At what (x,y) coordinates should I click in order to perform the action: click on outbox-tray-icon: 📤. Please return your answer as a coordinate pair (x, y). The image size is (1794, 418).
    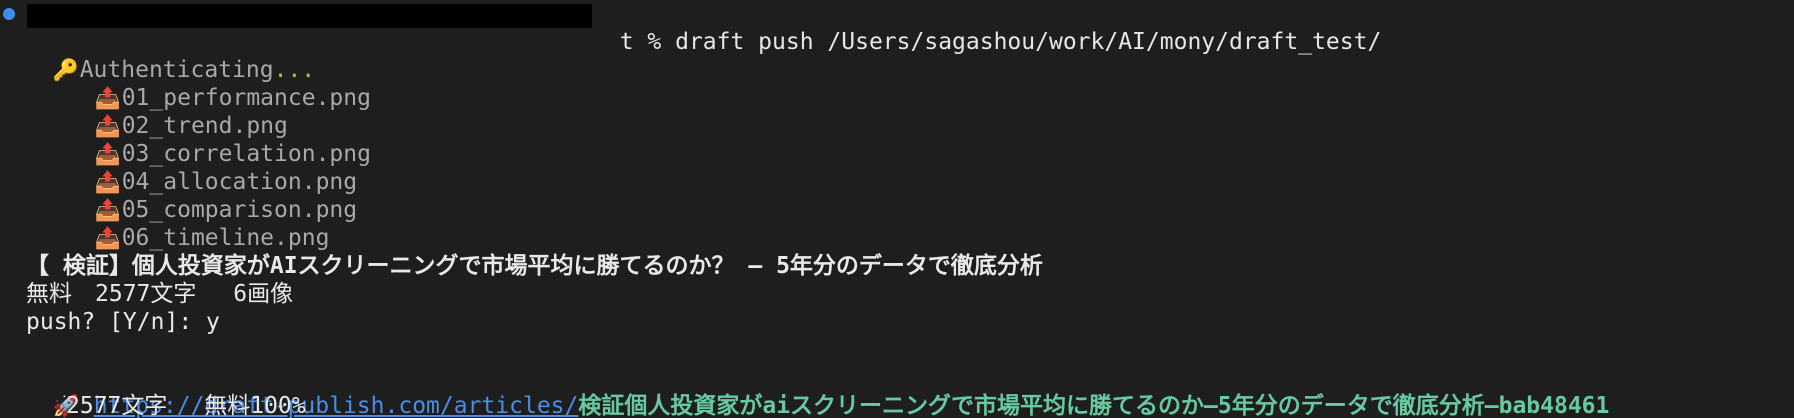
    Looking at the image, I should click on (107, 238).